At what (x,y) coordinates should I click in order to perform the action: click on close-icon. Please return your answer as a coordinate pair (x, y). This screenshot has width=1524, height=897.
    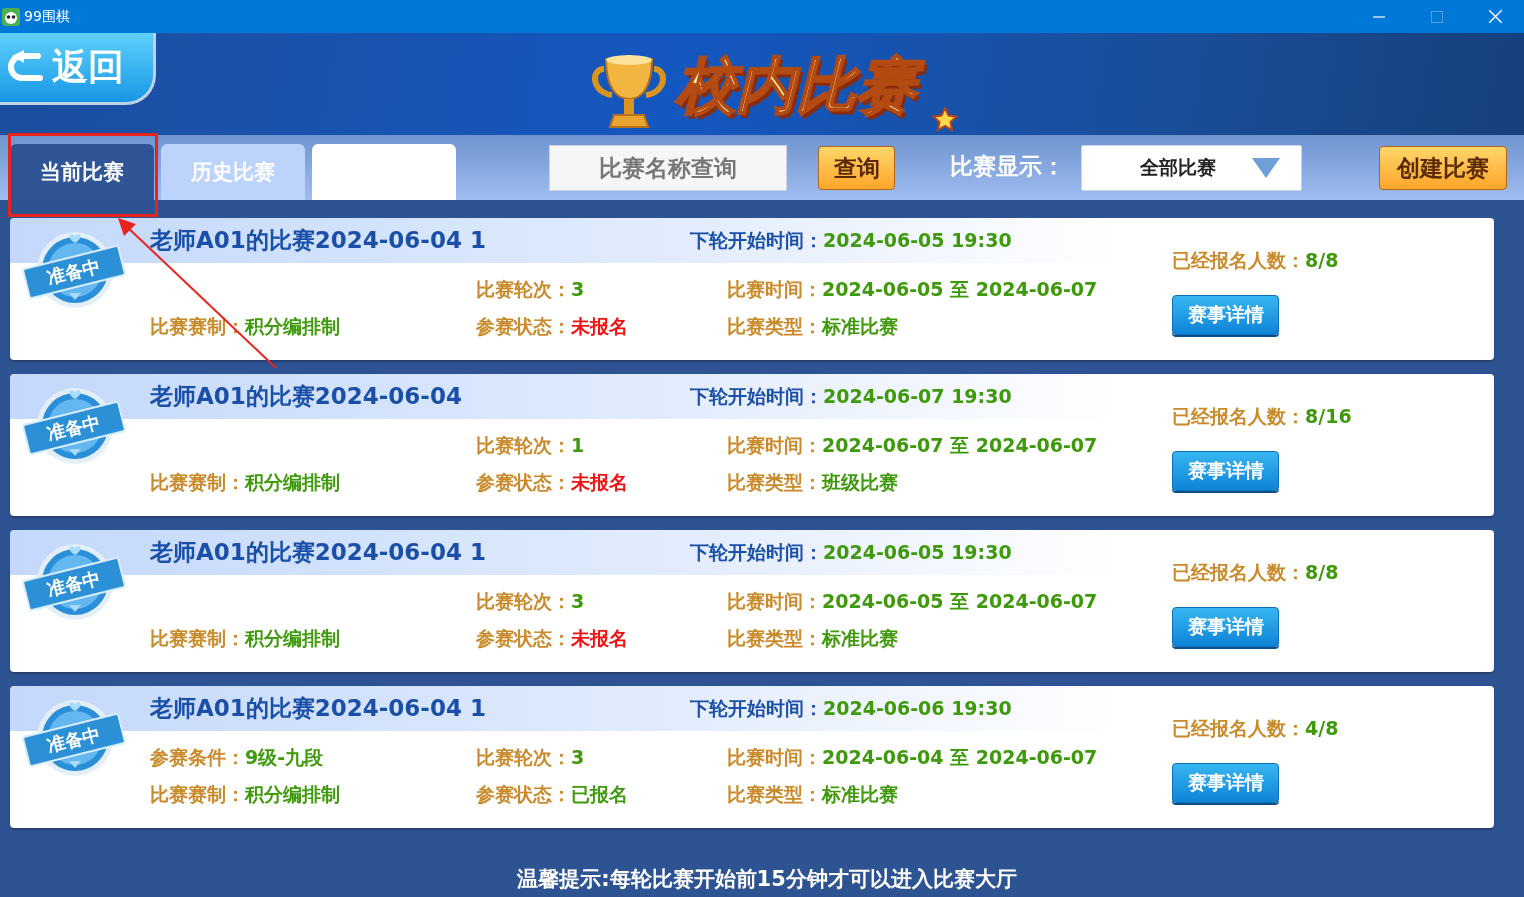
    Looking at the image, I should click on (1495, 16).